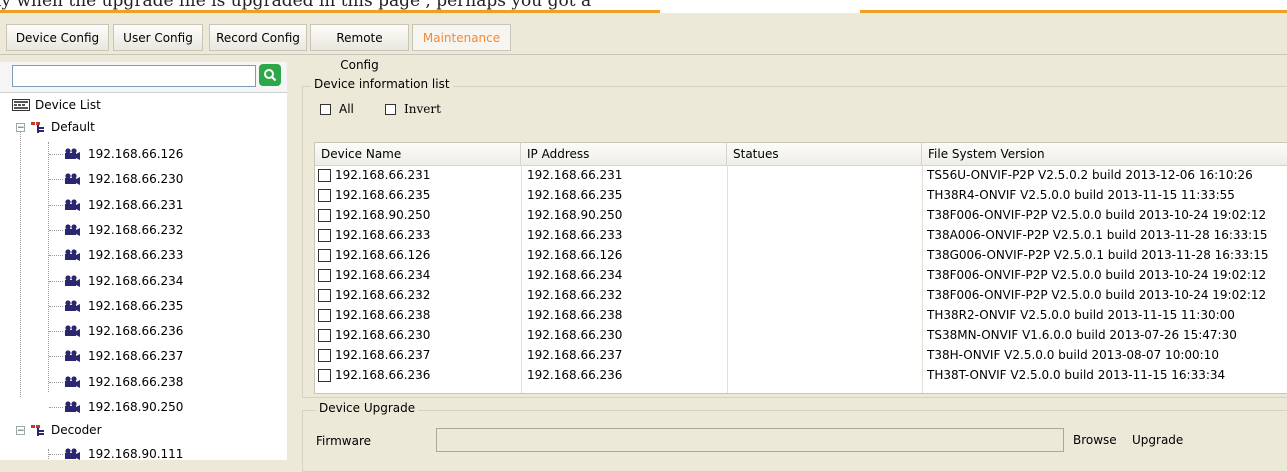 This screenshot has width=1287, height=472. What do you see at coordinates (624, 154) in the screenshot?
I see `column-header-ip-address: IP Address` at bounding box center [624, 154].